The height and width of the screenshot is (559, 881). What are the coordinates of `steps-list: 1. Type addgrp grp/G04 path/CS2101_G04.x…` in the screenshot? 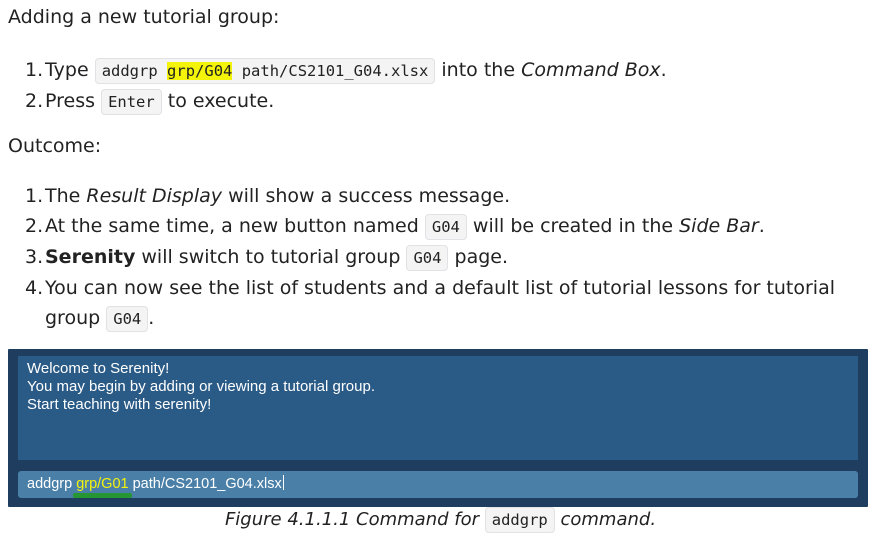 It's located at (438, 86).